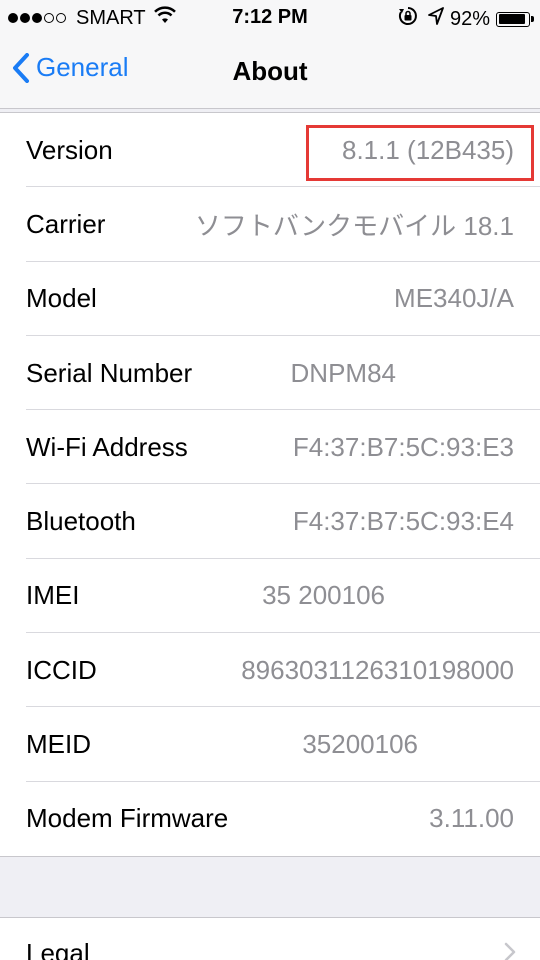 This screenshot has width=540, height=960. I want to click on row-value: F4:37:B7:5C:93:E3, so click(403, 446).